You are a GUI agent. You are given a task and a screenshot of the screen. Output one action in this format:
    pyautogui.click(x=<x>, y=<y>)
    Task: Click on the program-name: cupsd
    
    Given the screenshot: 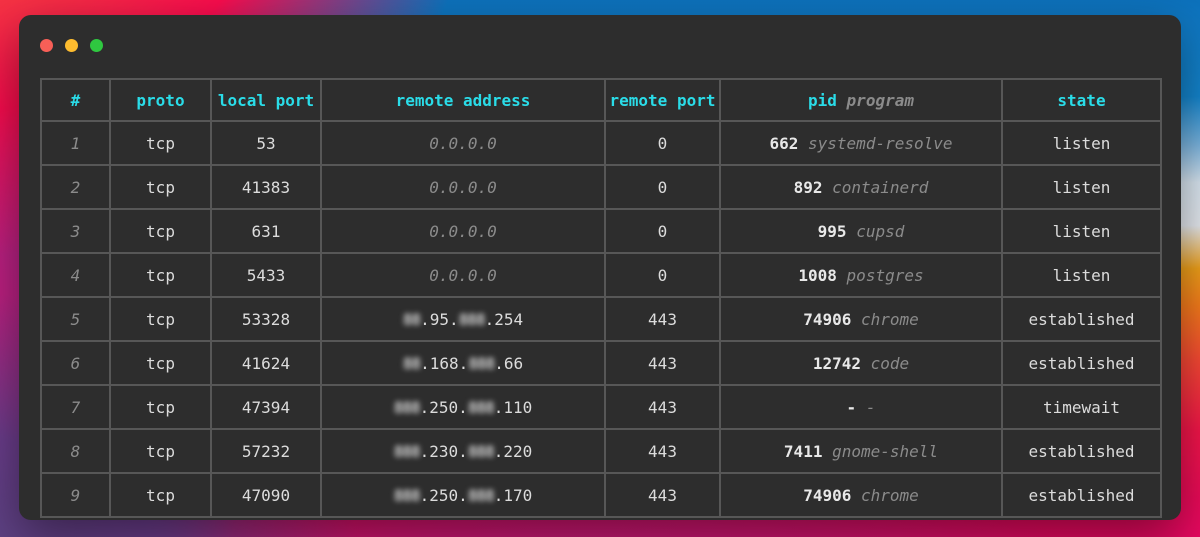 What is the action you would take?
    pyautogui.click(x=880, y=231)
    